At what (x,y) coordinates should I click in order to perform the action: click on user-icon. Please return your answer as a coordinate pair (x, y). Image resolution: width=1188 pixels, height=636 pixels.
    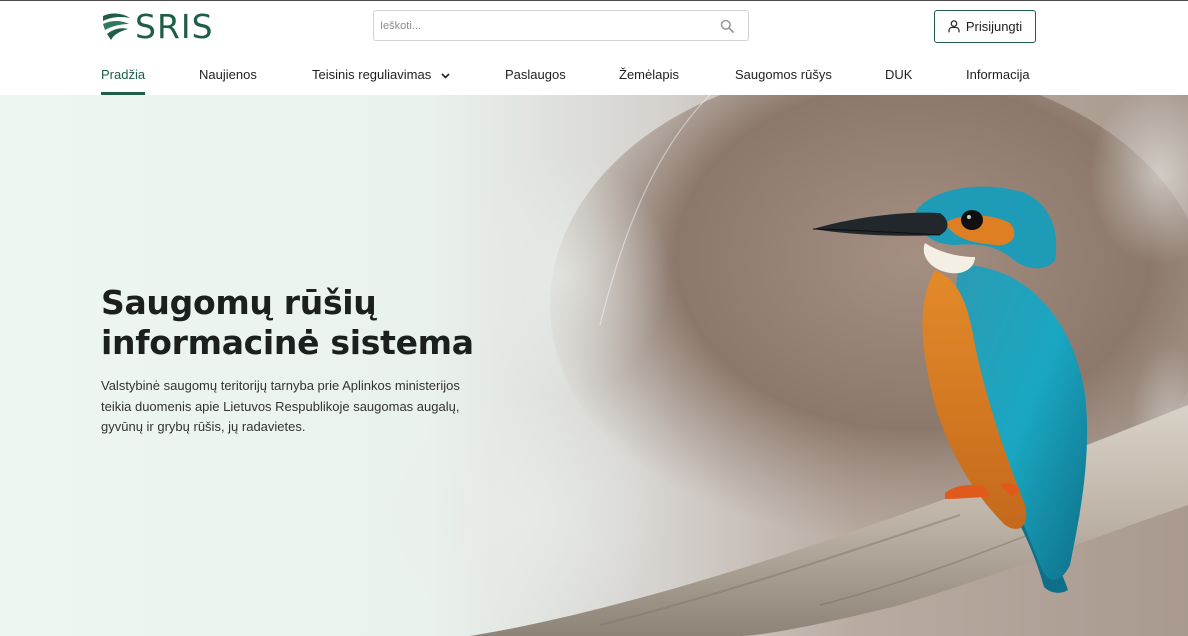
    Looking at the image, I should click on (954, 26).